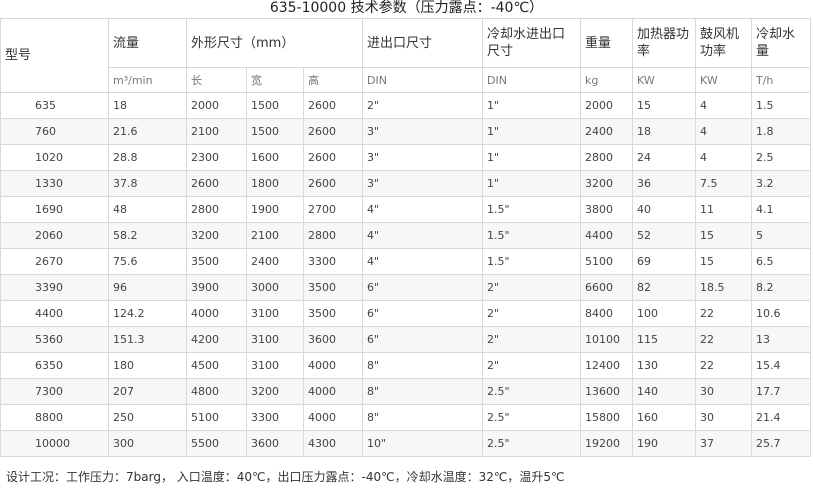 This screenshot has height=502, width=813. I want to click on header-model: 型号, so click(54, 55).